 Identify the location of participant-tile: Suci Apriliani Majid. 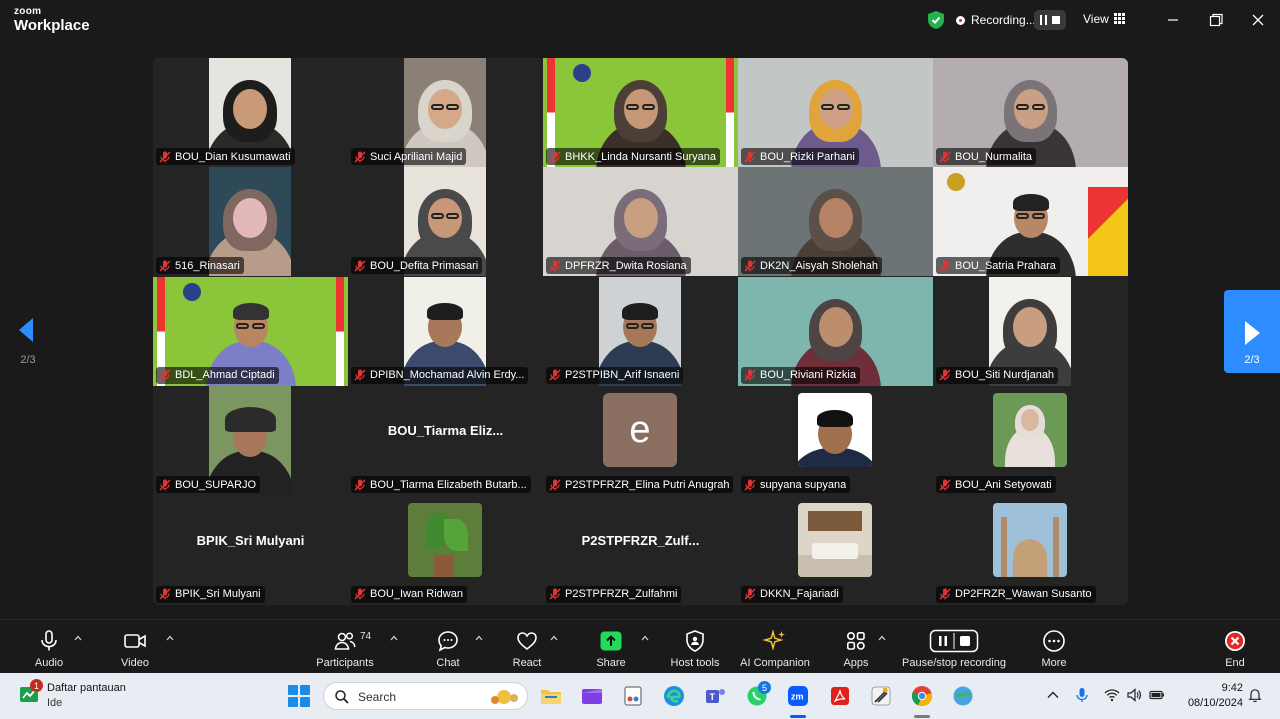
(445, 112).